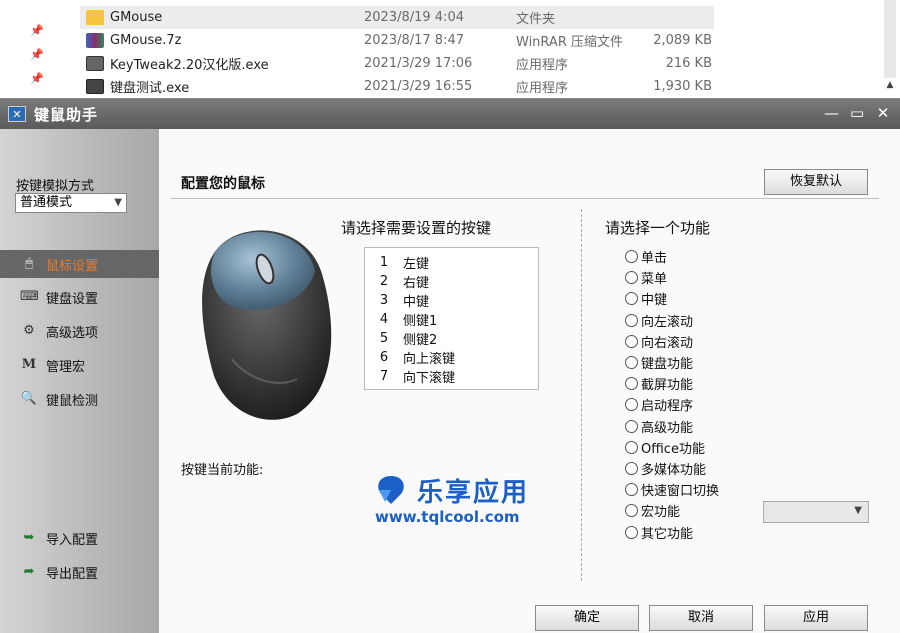  What do you see at coordinates (667, 428) in the screenshot?
I see `radio-label: 高级功能` at bounding box center [667, 428].